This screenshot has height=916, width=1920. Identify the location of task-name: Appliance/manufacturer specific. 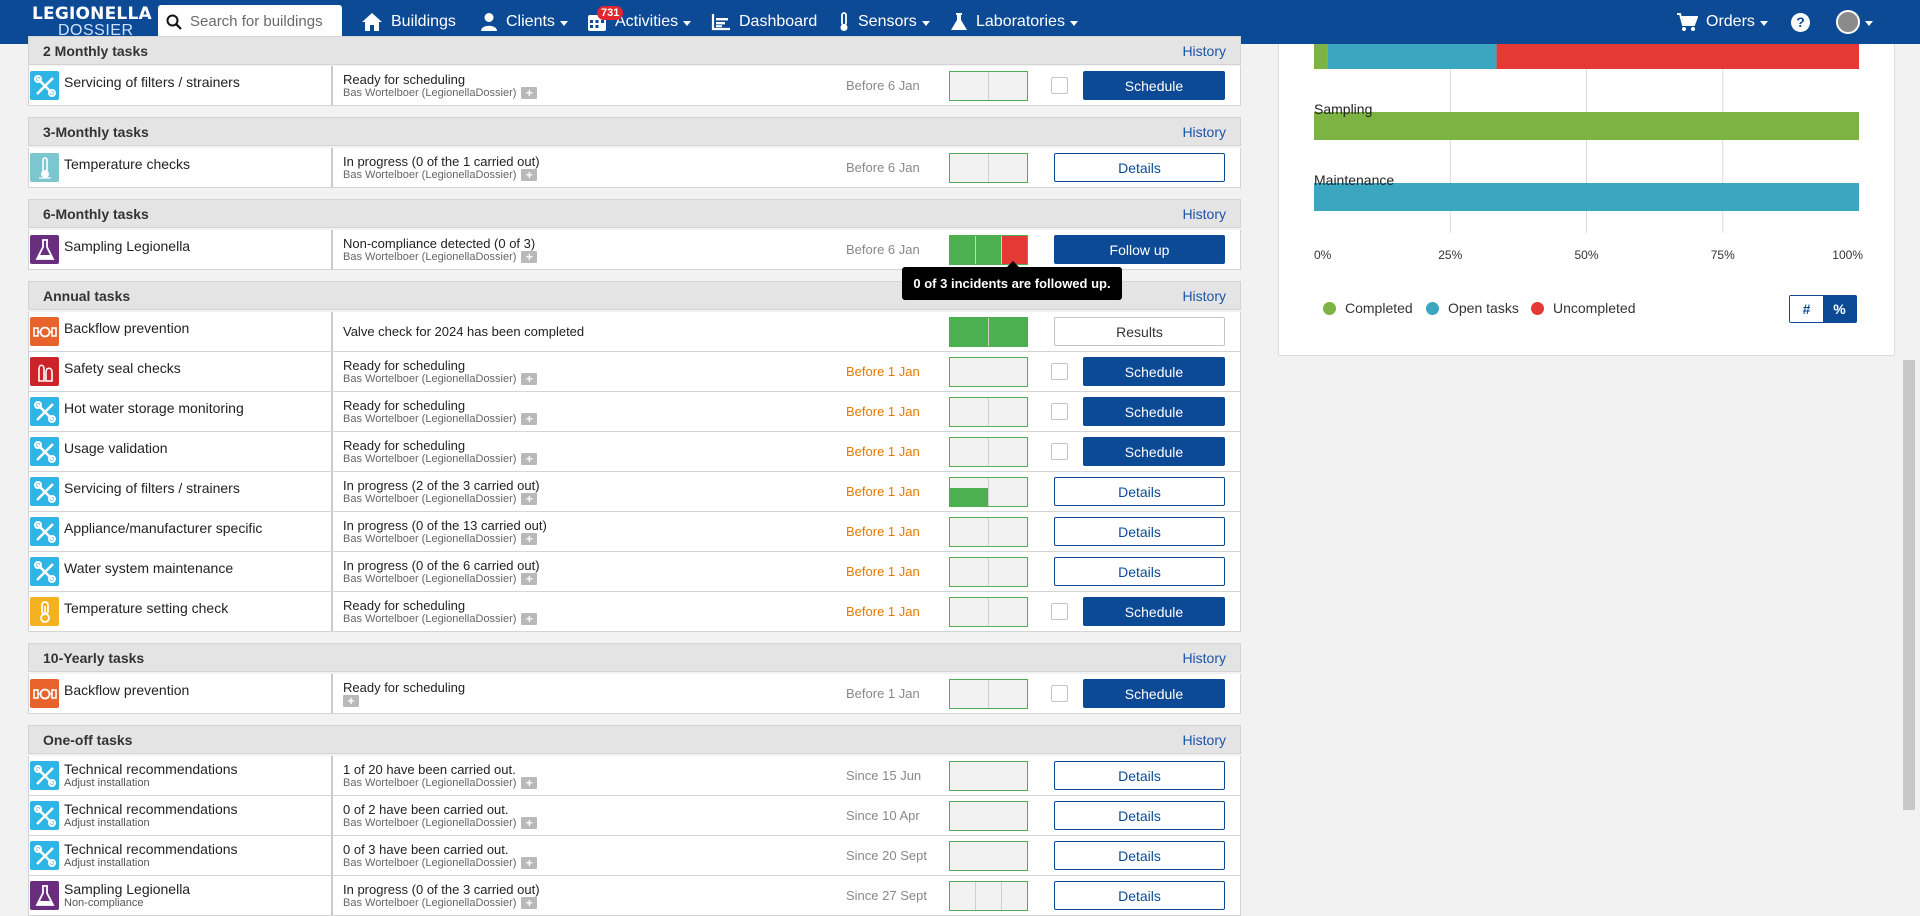
(163, 528).